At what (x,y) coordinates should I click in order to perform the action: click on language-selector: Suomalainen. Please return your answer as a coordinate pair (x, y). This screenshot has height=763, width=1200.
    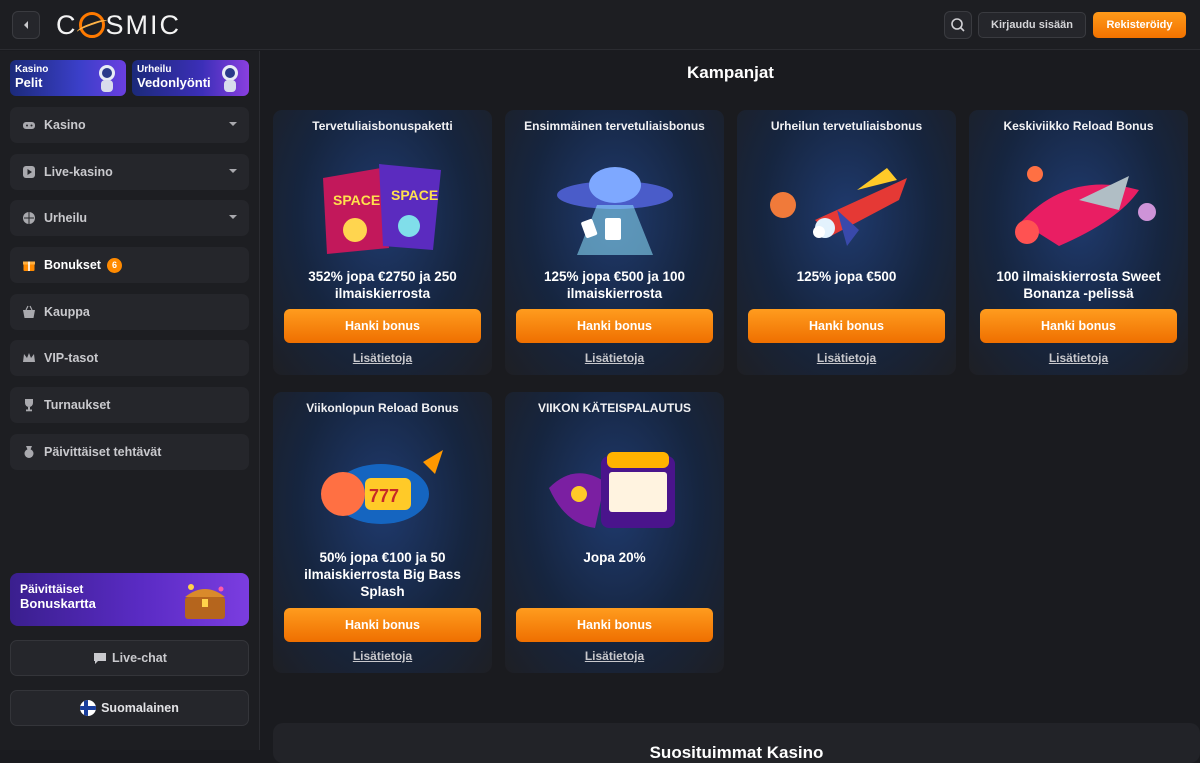
    Looking at the image, I should click on (129, 708).